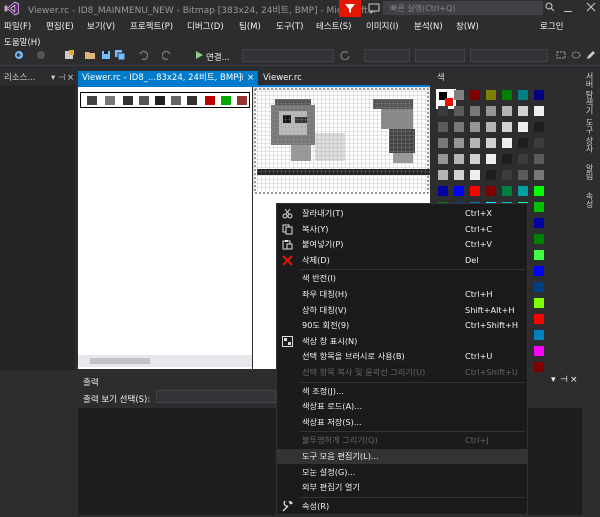 The width and height of the screenshot is (600, 517). Describe the element at coordinates (574, 380) in the screenshot. I see `close-icon: ×` at that location.